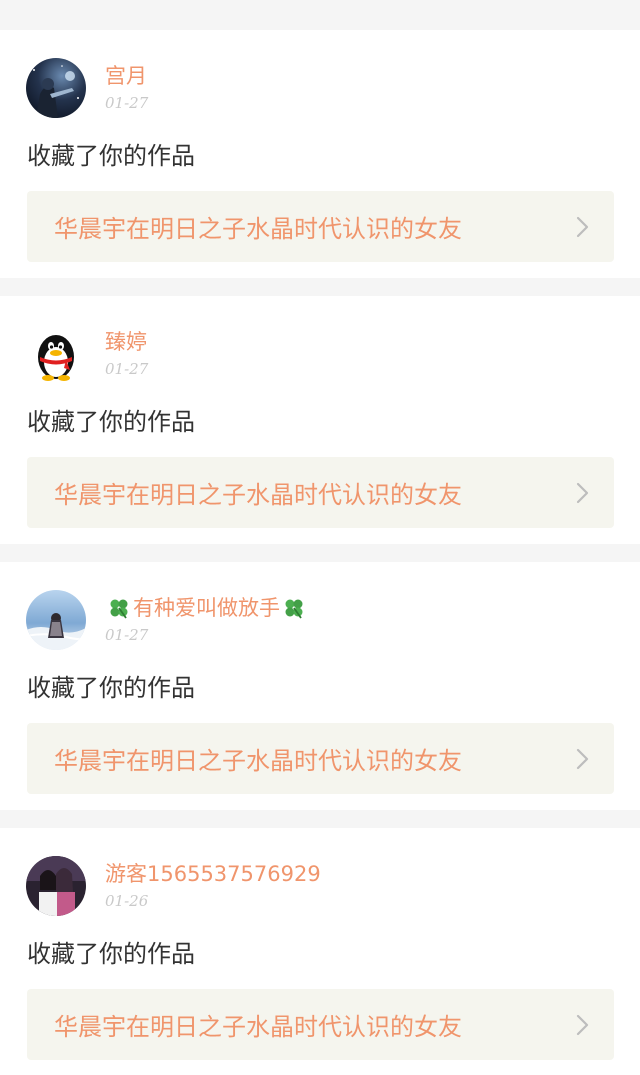  I want to click on user-meta: 游客1565537576929 01-26, so click(213, 884).